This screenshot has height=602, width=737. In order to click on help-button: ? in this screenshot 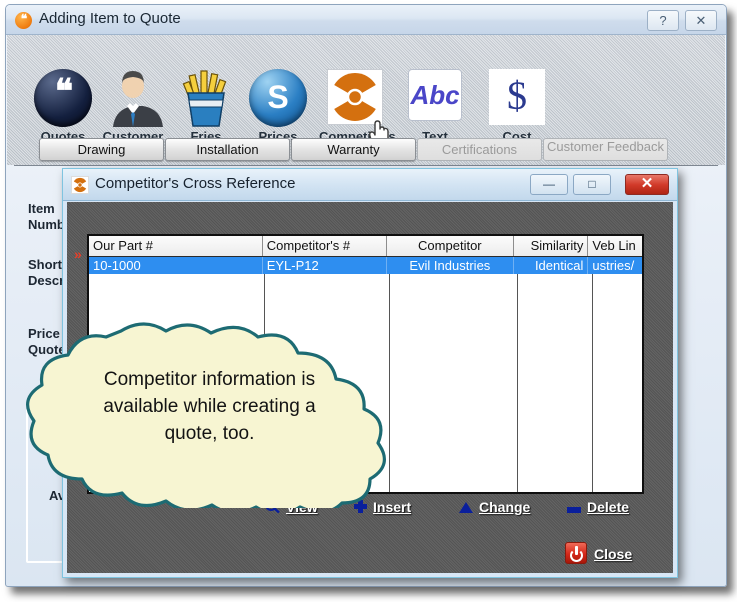, I will do `click(663, 20)`.